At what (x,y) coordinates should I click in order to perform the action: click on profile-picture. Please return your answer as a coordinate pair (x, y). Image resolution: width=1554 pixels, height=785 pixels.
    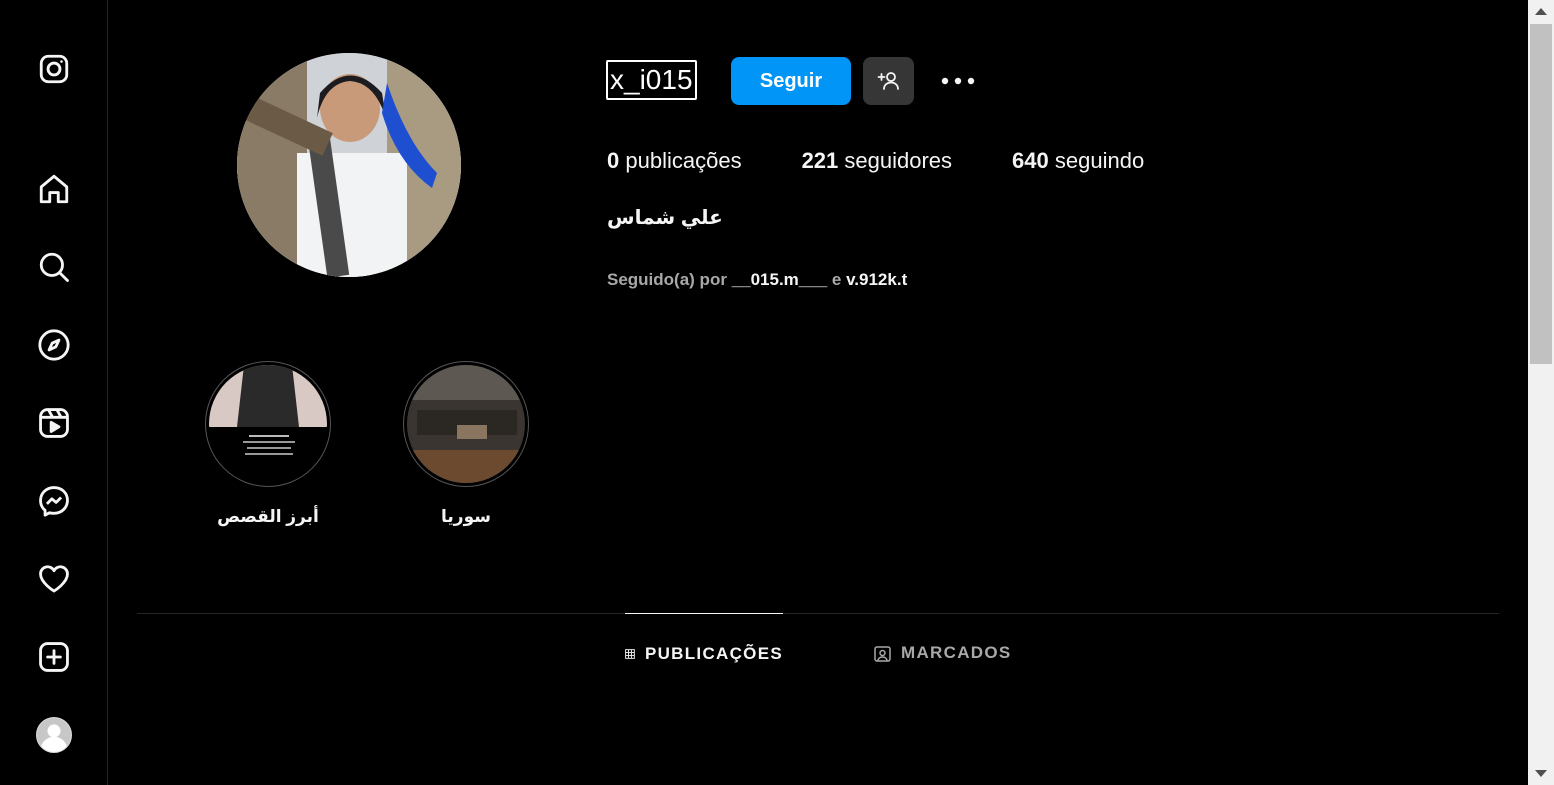
    Looking at the image, I should click on (349, 165).